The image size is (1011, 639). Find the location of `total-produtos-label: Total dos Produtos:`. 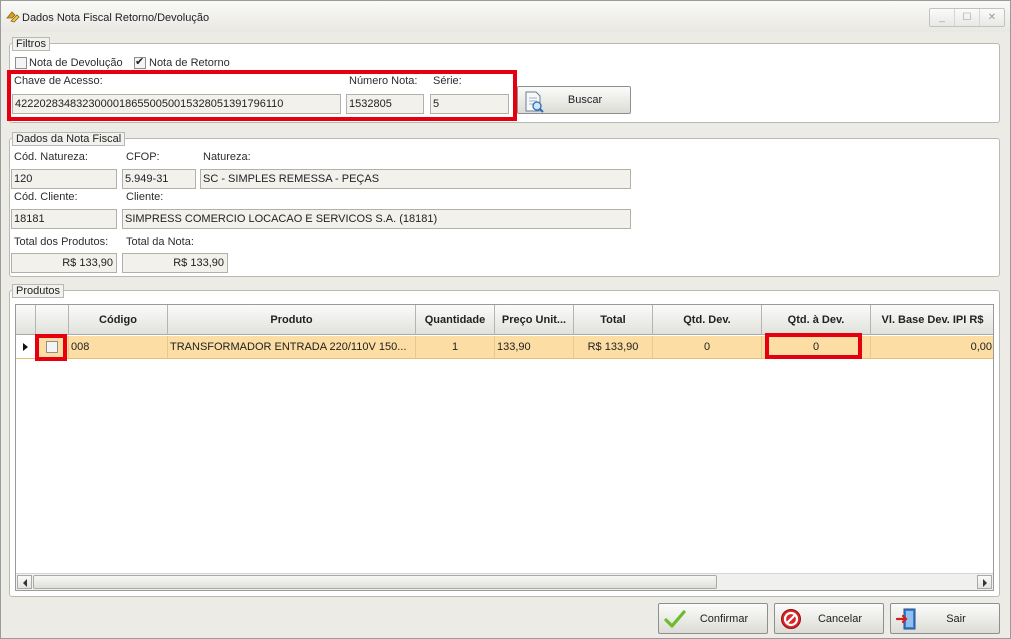

total-produtos-label: Total dos Produtos: is located at coordinates (61, 242).